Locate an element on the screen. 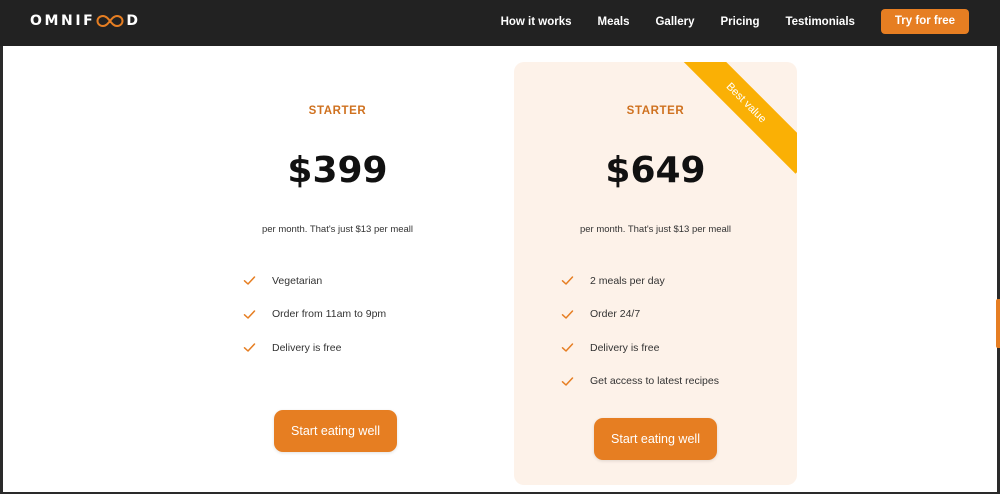  feature-label: Get access to latest recipes is located at coordinates (654, 381).